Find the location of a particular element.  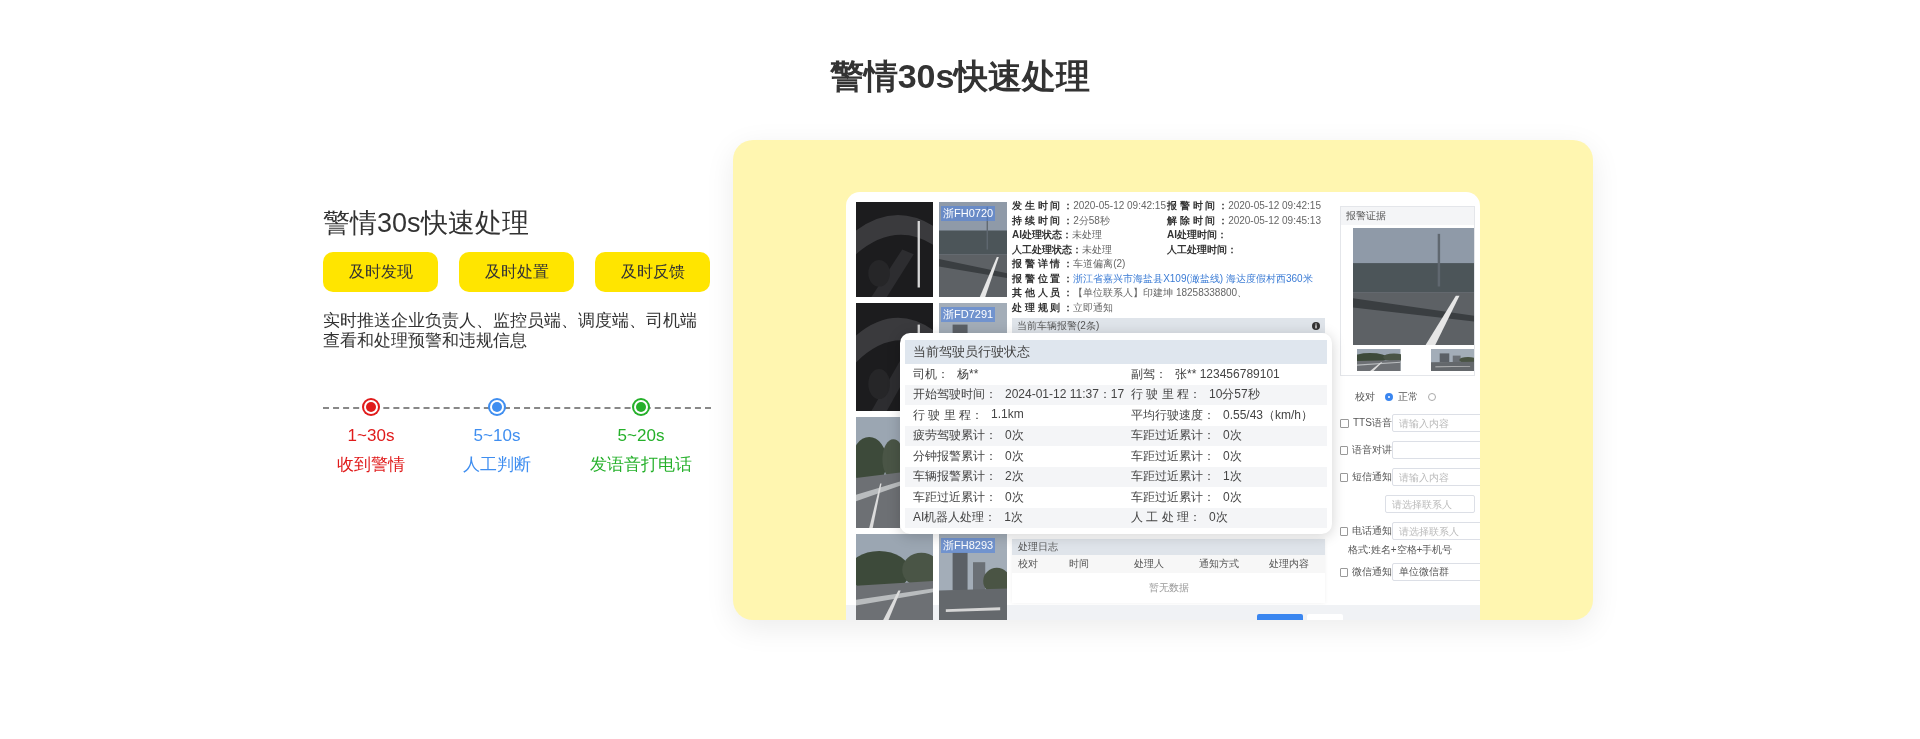

feature-tag: 及时发现 is located at coordinates (380, 272).